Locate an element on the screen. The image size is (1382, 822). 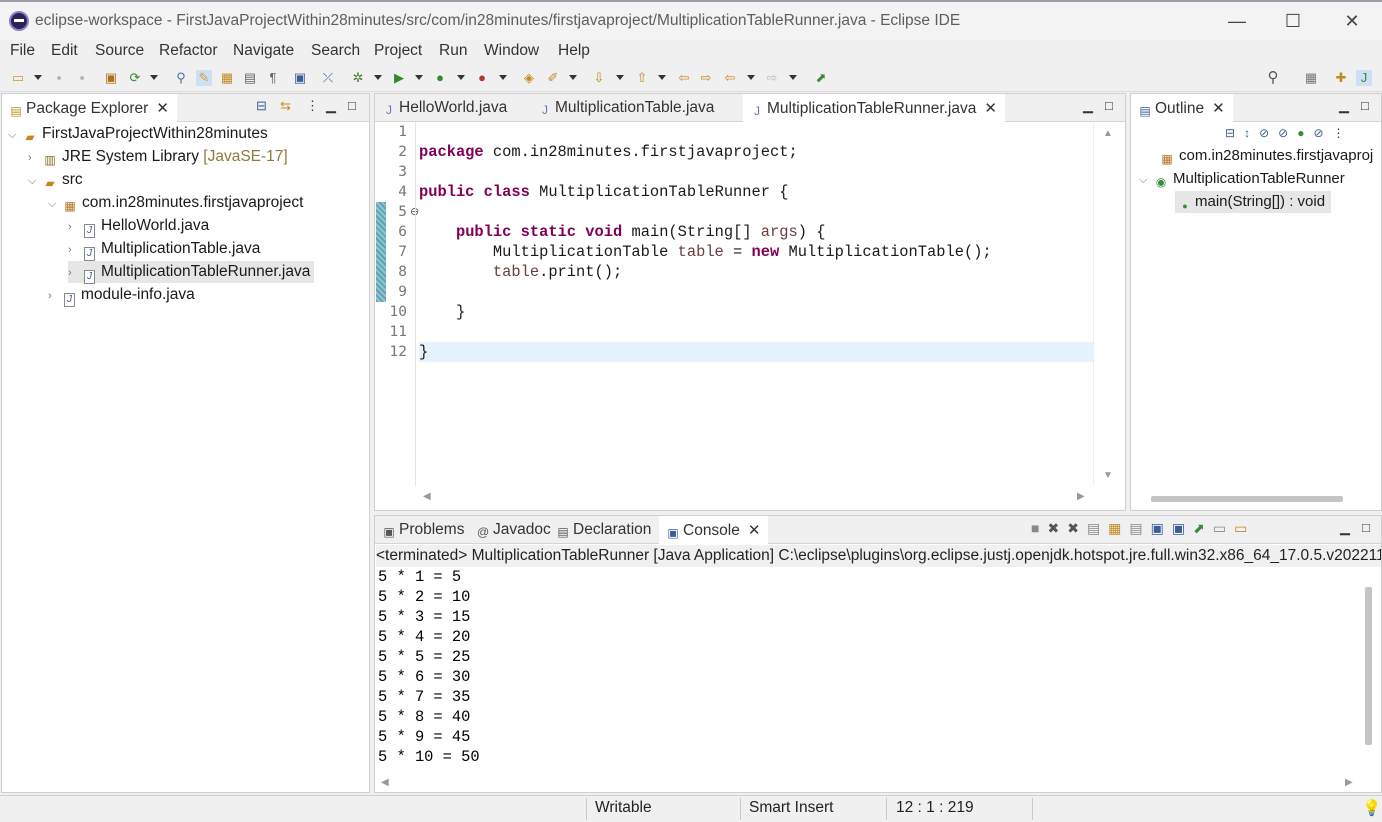
link-with-editor-icon: ⇆ is located at coordinates (285, 106).